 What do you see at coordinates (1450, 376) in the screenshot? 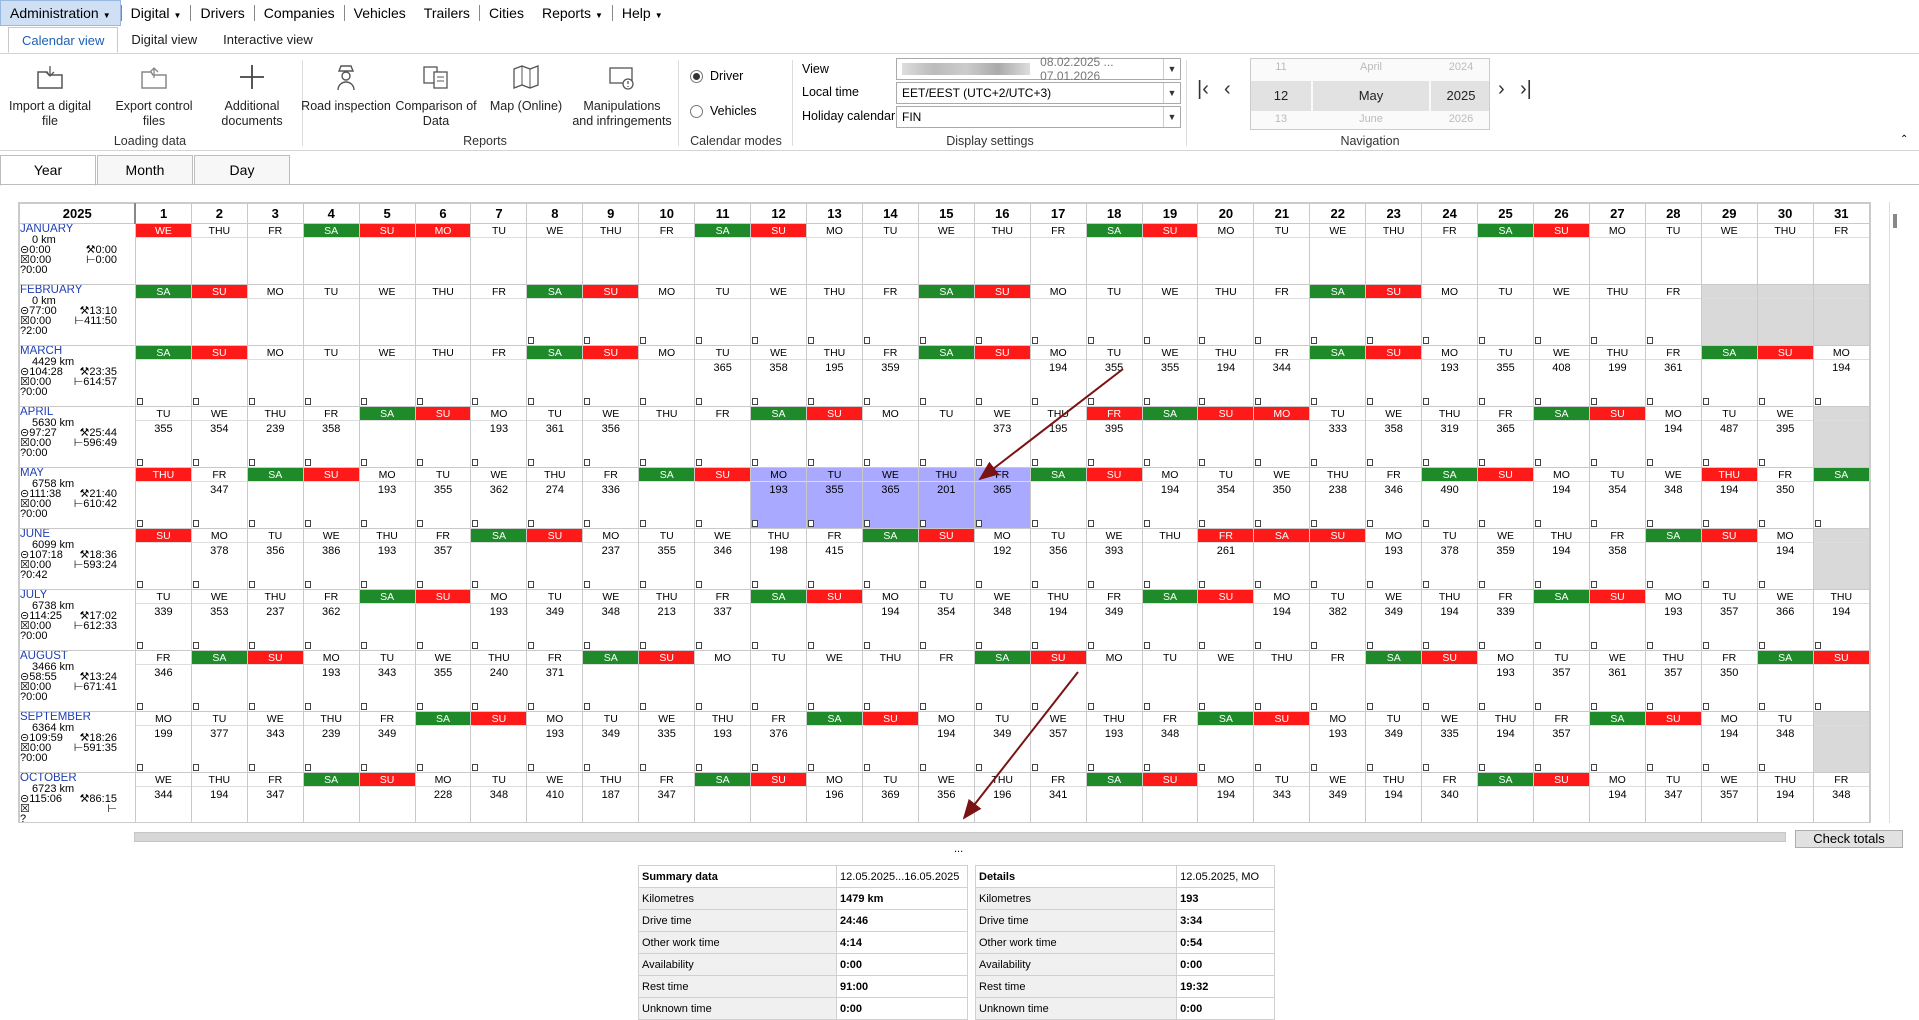
I see `calendar-day-cell: MO 193` at bounding box center [1450, 376].